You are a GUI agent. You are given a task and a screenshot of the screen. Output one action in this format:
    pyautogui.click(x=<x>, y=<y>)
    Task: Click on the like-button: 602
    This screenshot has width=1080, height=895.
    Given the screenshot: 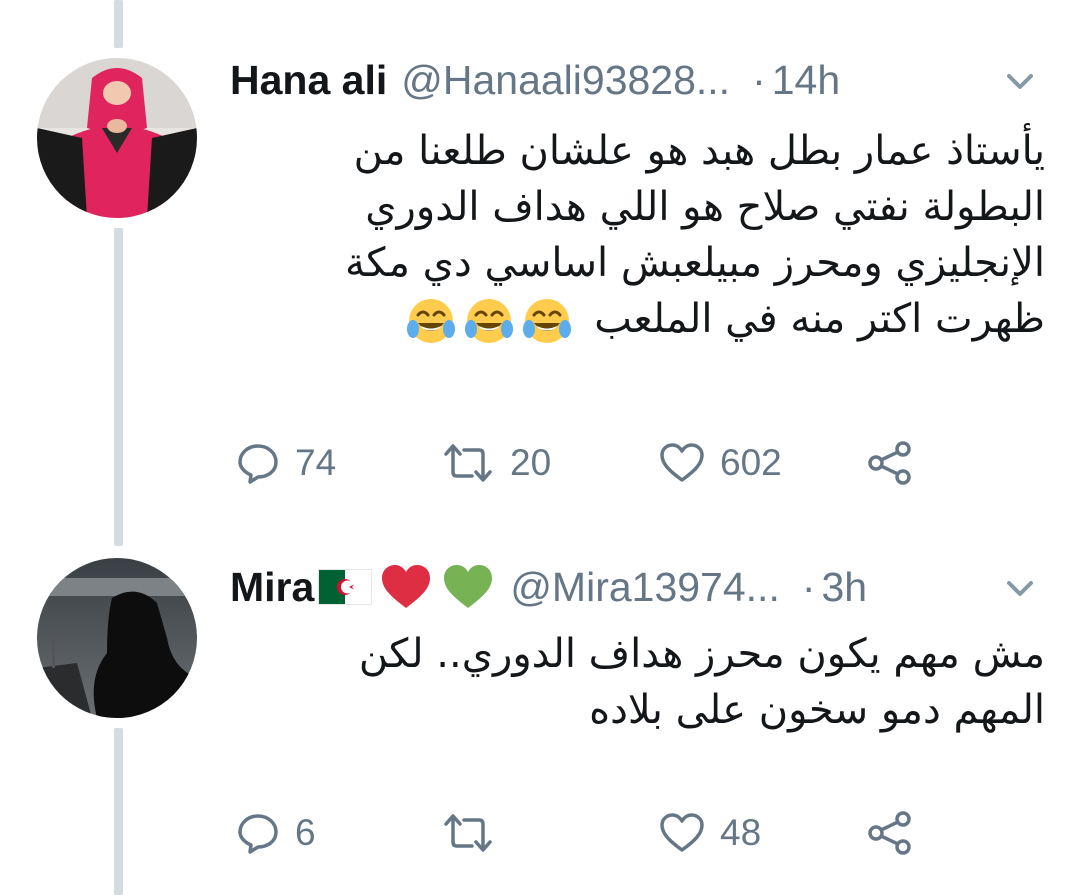 What is the action you would take?
    pyautogui.click(x=720, y=463)
    